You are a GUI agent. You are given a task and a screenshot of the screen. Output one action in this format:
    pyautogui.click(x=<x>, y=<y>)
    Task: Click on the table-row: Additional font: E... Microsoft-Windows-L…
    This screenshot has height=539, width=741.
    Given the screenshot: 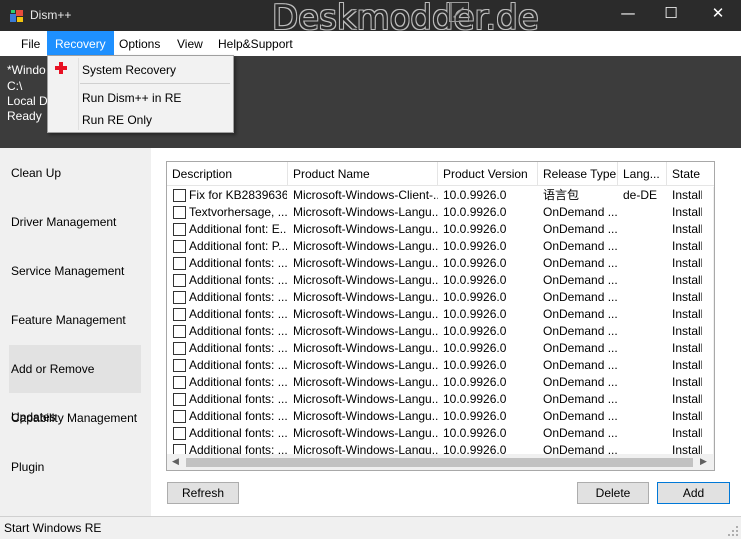 What is the action you would take?
    pyautogui.click(x=434, y=229)
    